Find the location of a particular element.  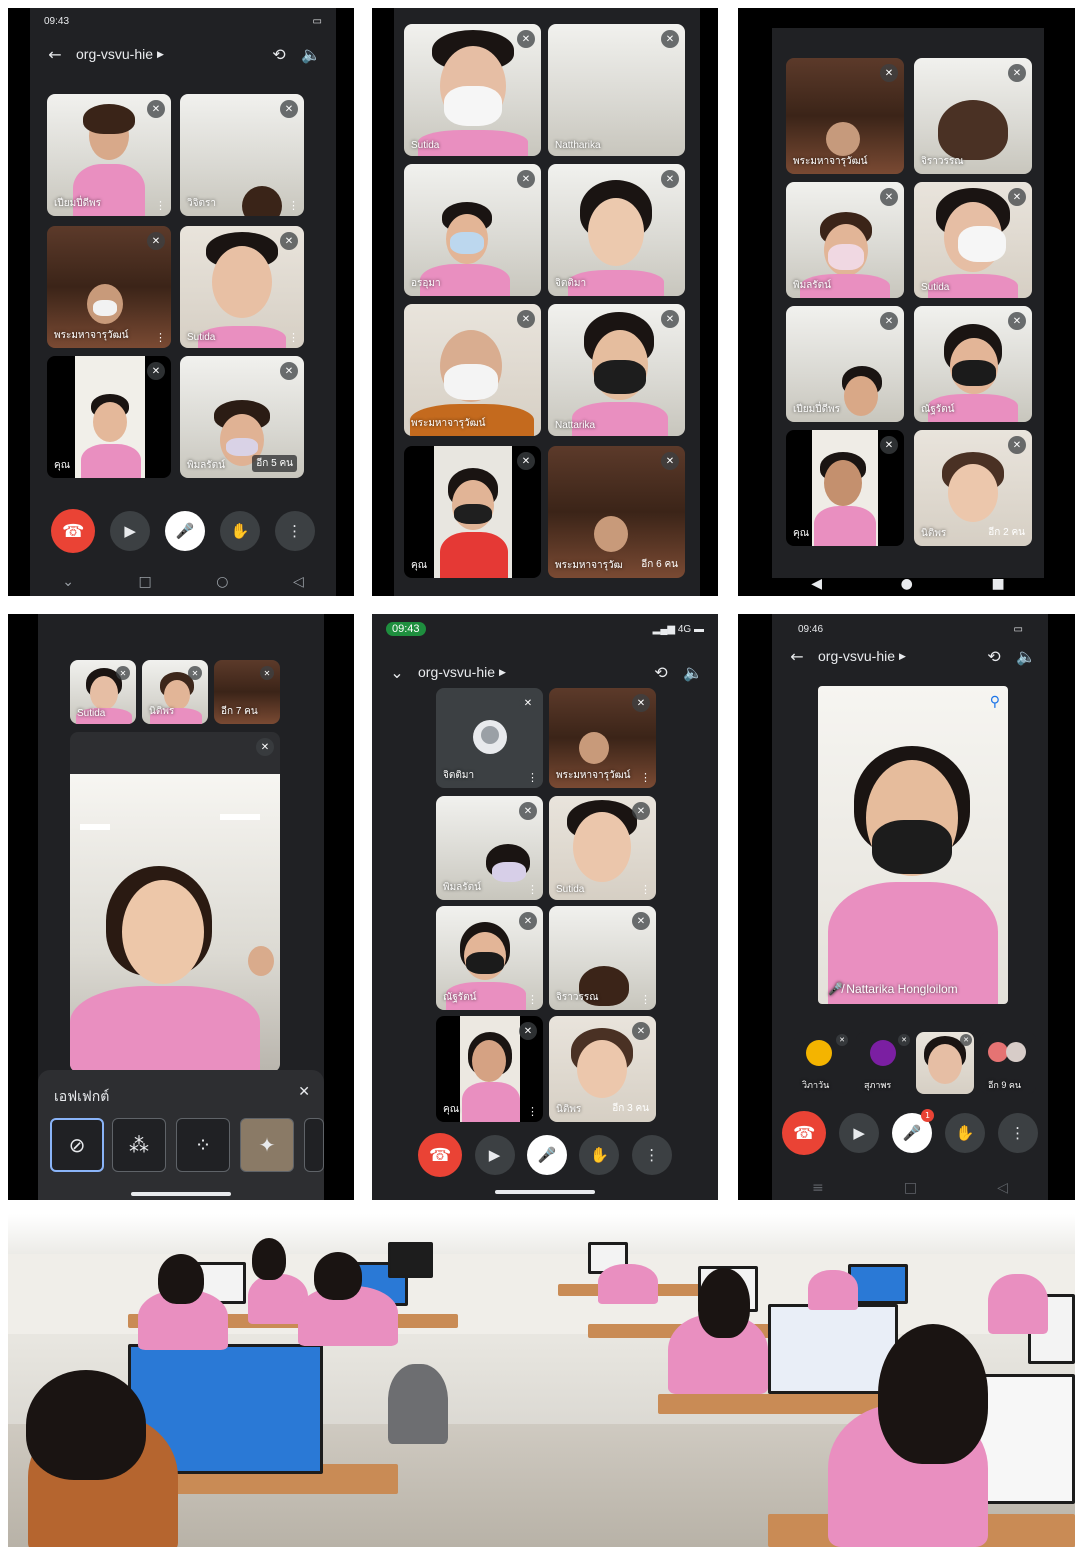

participant-tile: ✕ เปียมปี่ดีพร ⋮ is located at coordinates (109, 155).